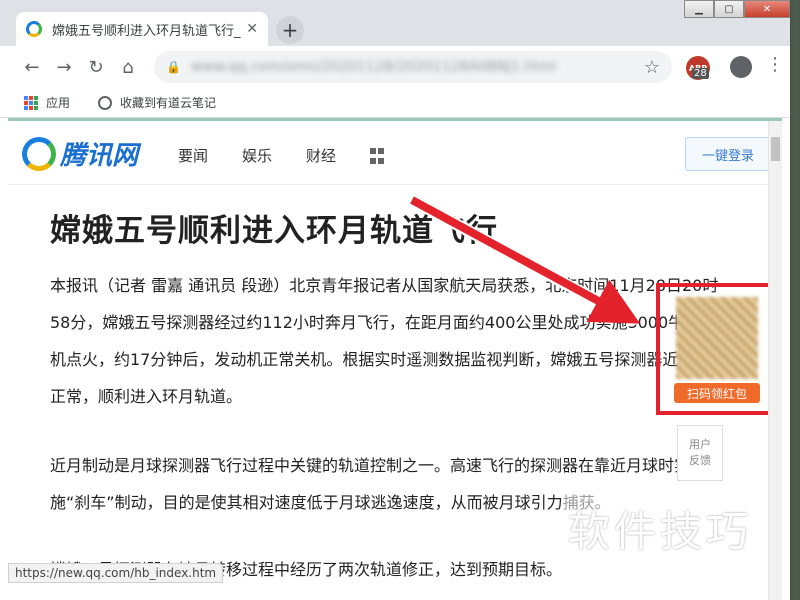  Describe the element at coordinates (193, 155) in the screenshot. I see `nav-item-news: 要闻` at that location.